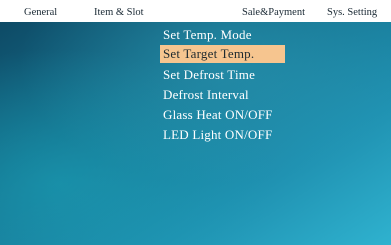 This screenshot has width=391, height=245. What do you see at coordinates (204, 95) in the screenshot?
I see `menu-item-defrost-interval: Defrost Interval` at bounding box center [204, 95].